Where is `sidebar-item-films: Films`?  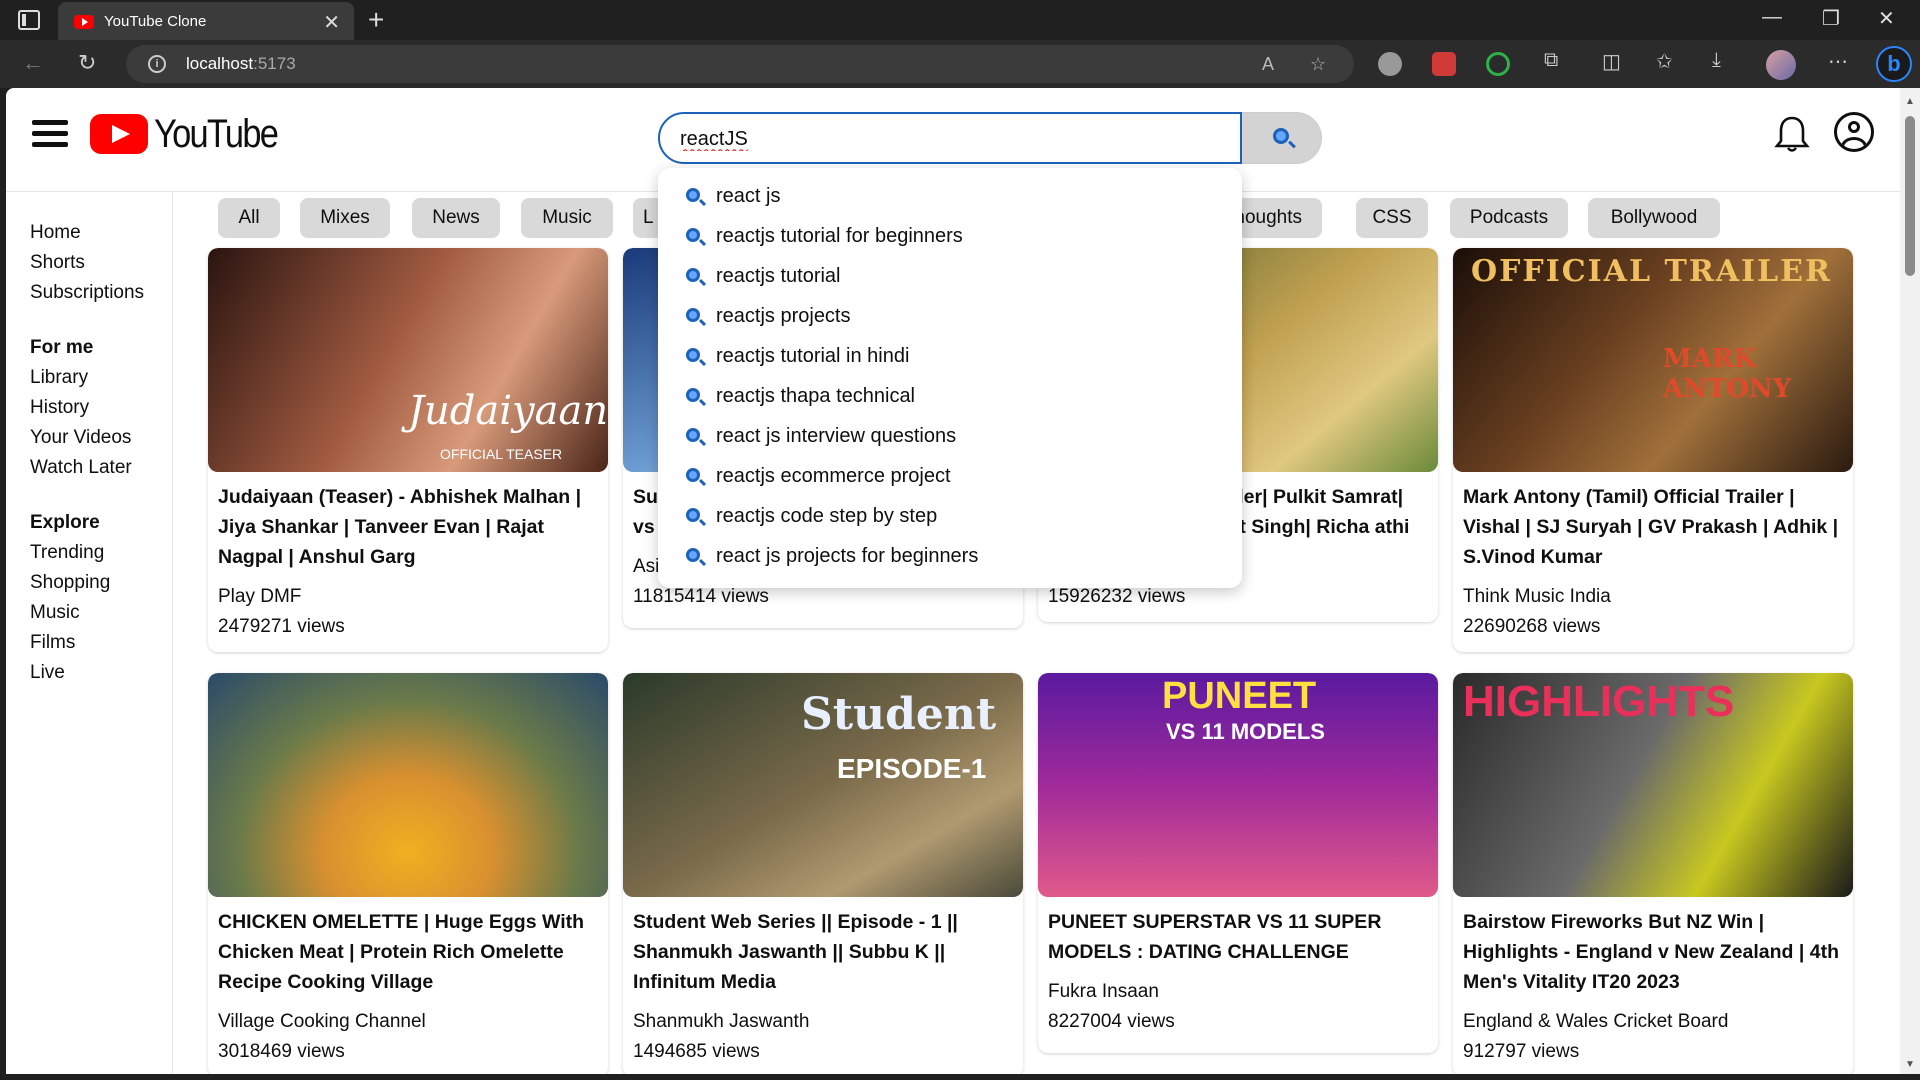
sidebar-item-films: Films is located at coordinates (105, 643).